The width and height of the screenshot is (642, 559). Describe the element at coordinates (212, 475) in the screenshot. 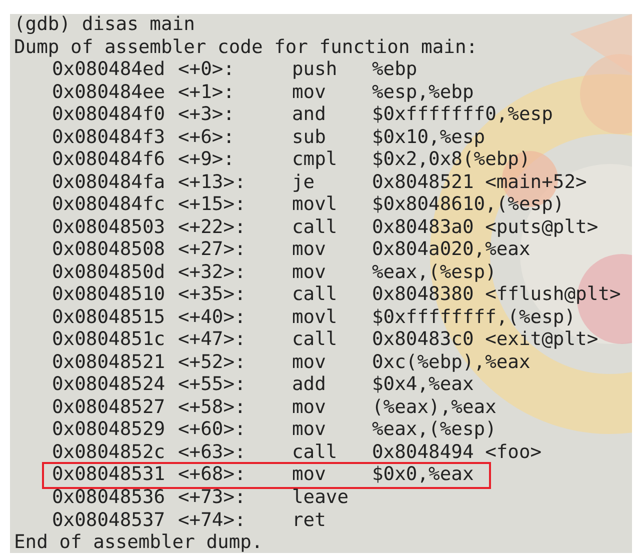

I see `offset: <+68>:` at that location.